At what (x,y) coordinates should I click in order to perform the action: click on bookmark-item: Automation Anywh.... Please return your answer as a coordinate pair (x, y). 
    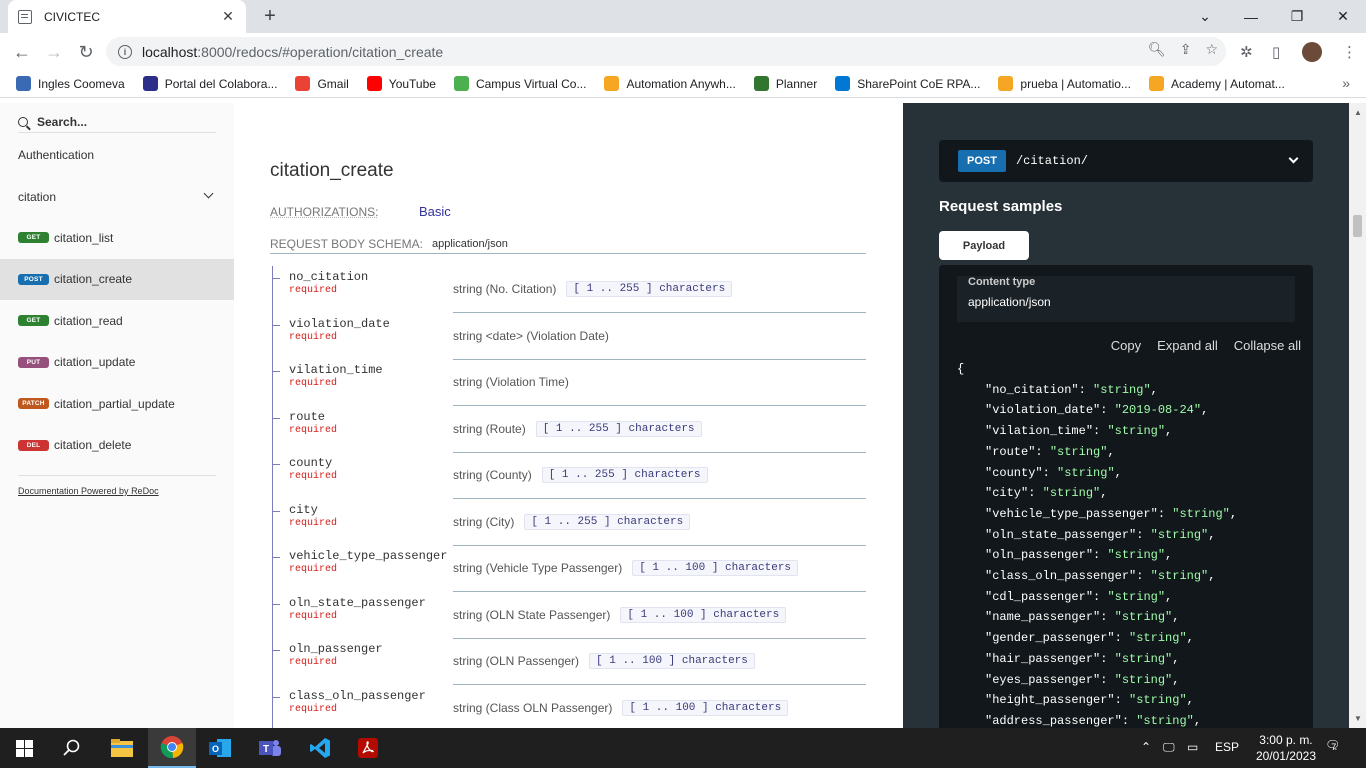
    Looking at the image, I should click on (670, 83).